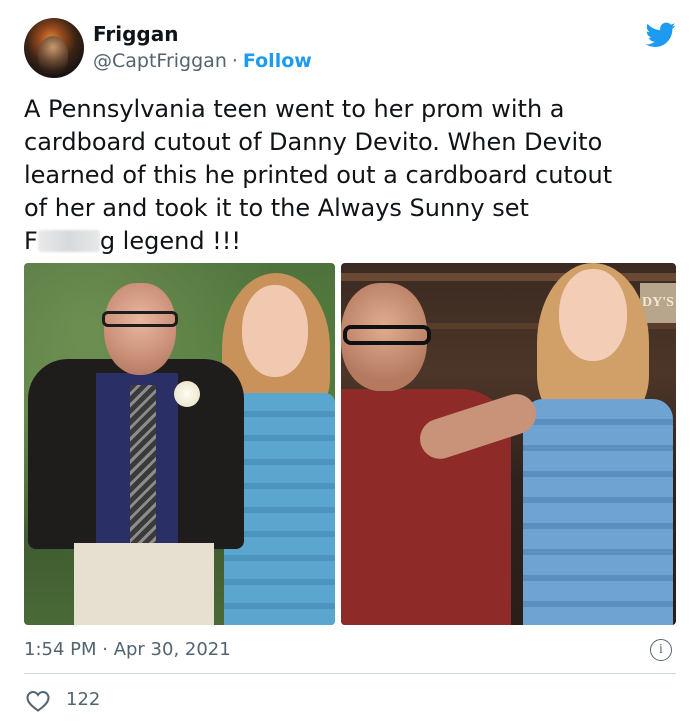  I want to click on author-handle: @CaptFriggan, so click(160, 61).